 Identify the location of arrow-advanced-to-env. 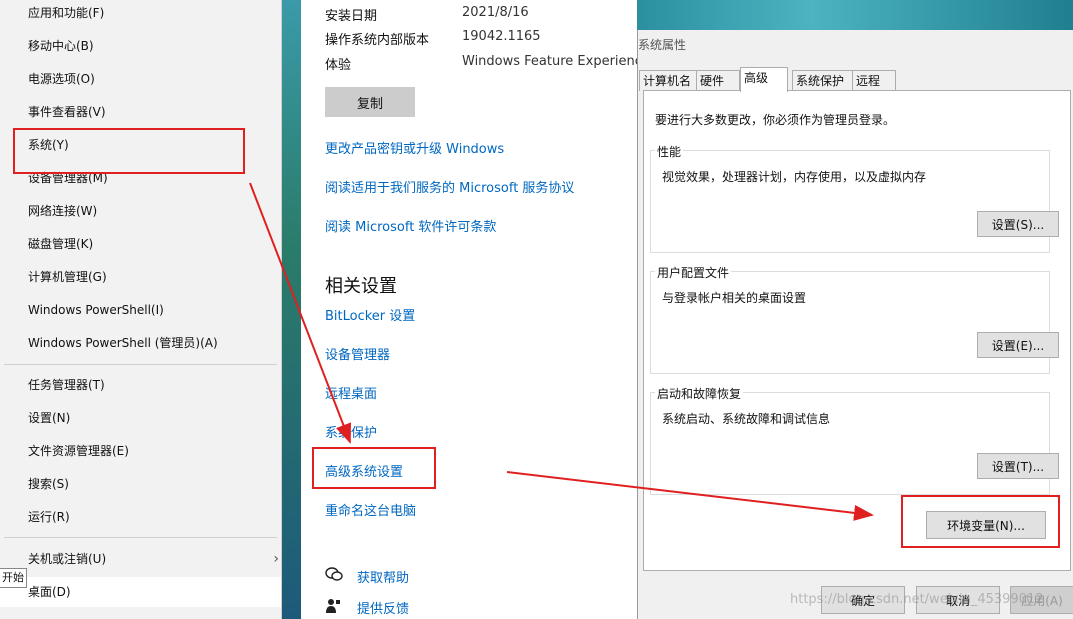
(690, 496).